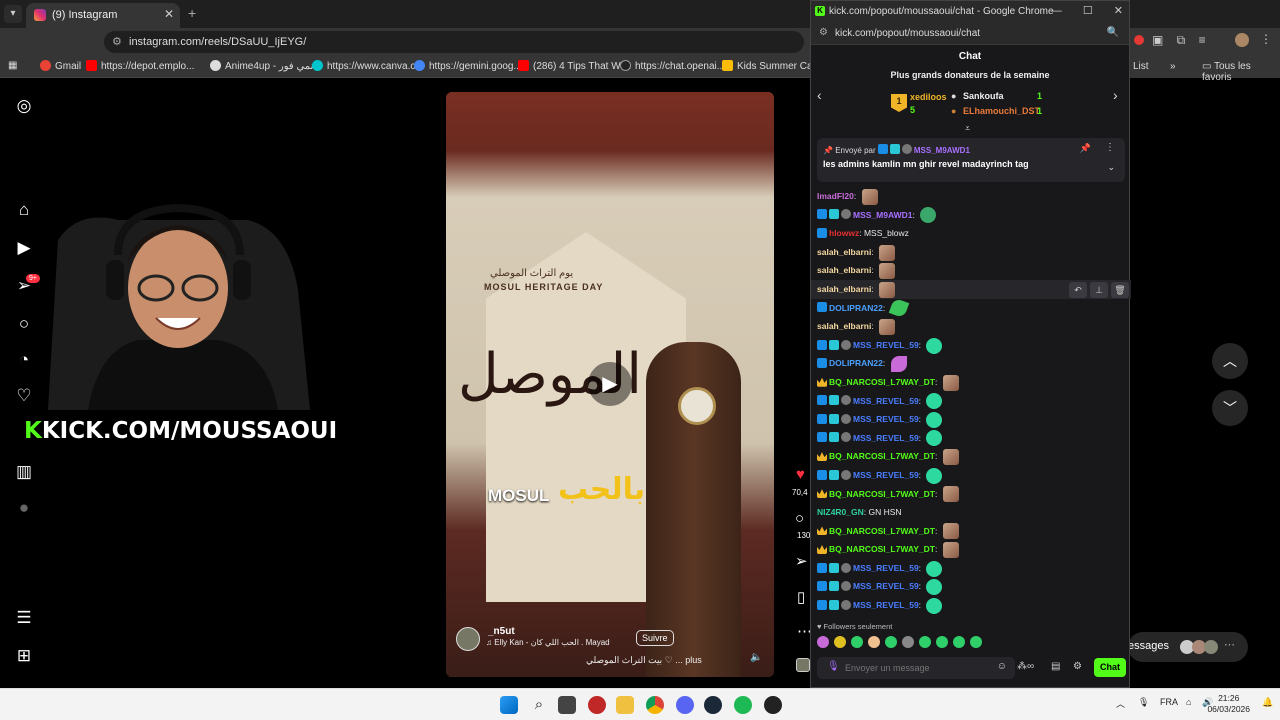 This screenshot has width=1280, height=720. What do you see at coordinates (801, 597) in the screenshot?
I see `save-icon: ▯` at bounding box center [801, 597].